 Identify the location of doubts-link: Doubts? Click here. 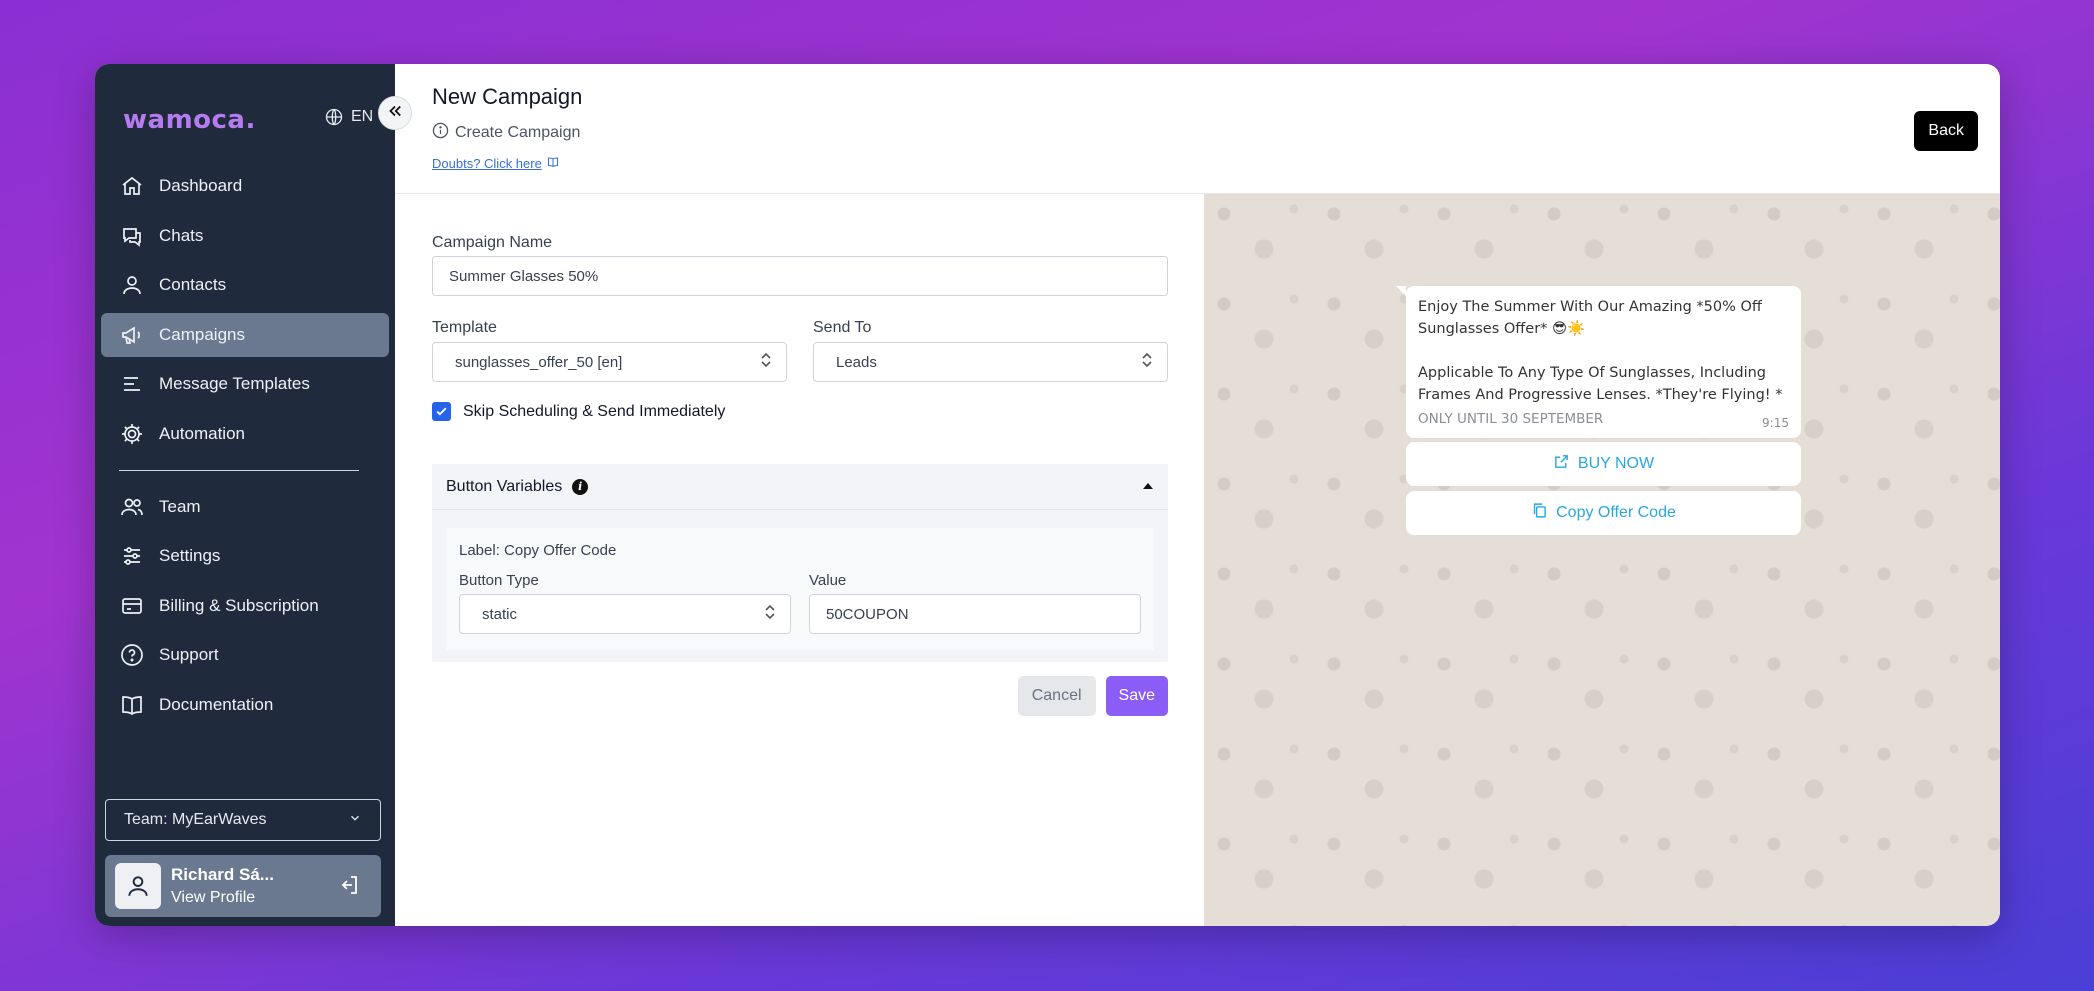
(495, 163).